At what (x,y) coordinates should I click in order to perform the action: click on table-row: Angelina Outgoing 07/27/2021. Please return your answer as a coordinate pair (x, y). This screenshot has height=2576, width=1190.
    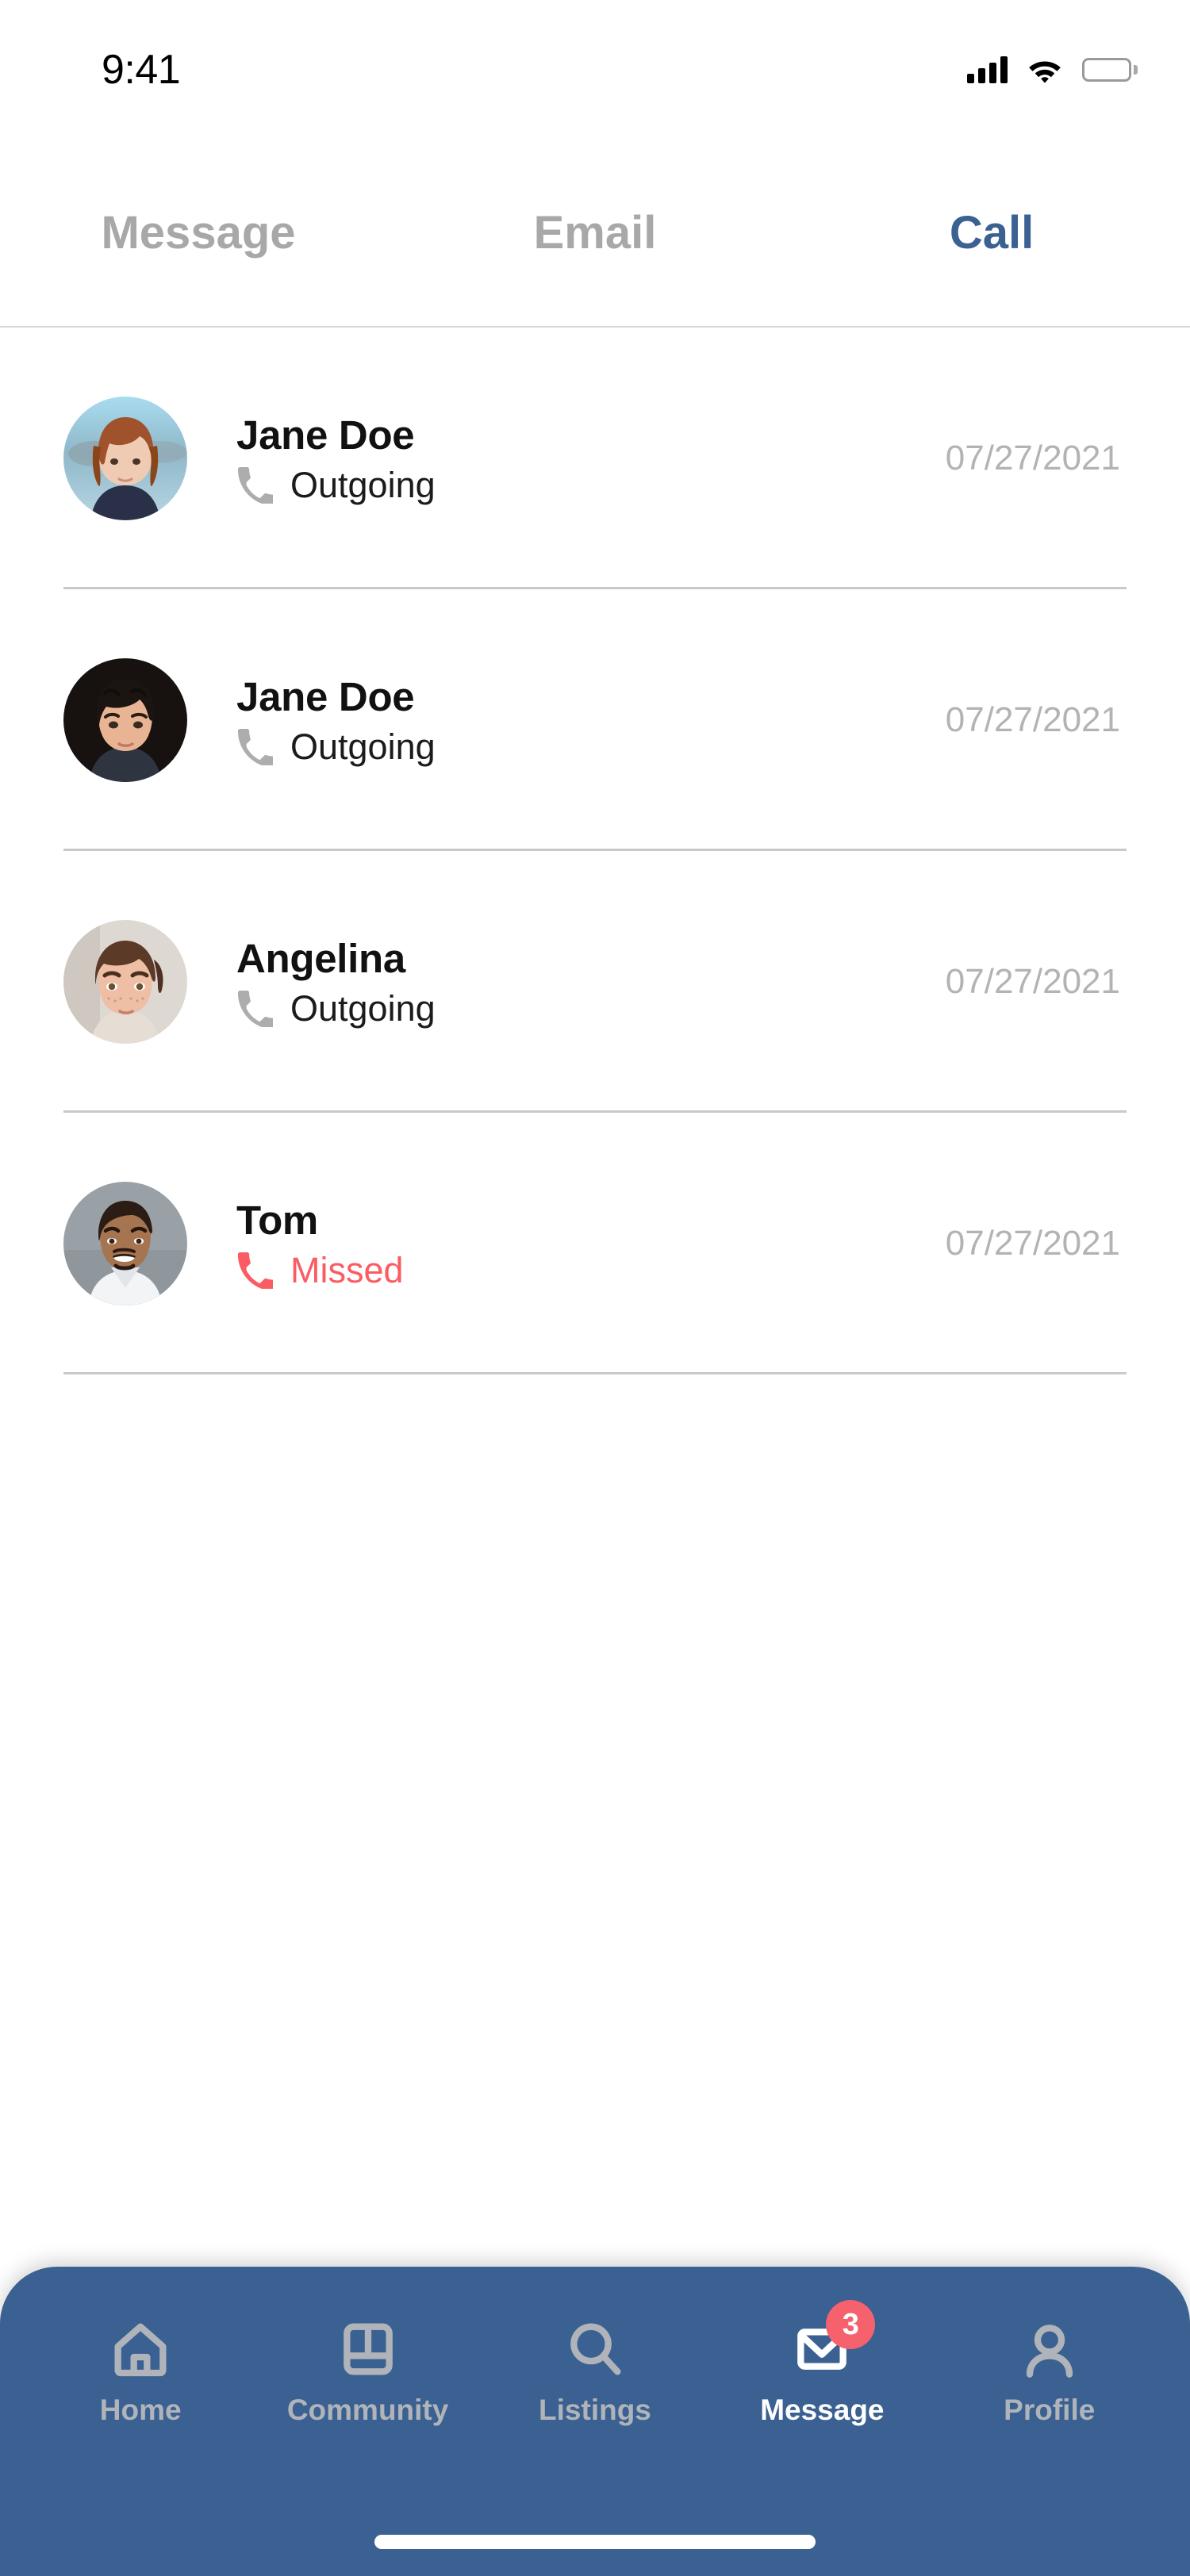
    Looking at the image, I should click on (595, 982).